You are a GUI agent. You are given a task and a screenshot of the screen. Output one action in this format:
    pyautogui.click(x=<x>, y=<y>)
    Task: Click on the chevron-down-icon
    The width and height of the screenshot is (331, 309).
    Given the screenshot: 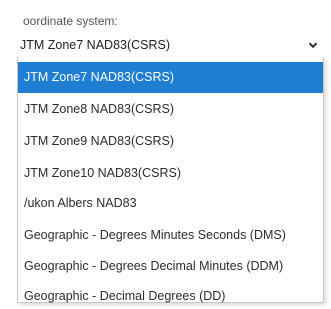 What is the action you would take?
    pyautogui.click(x=313, y=45)
    